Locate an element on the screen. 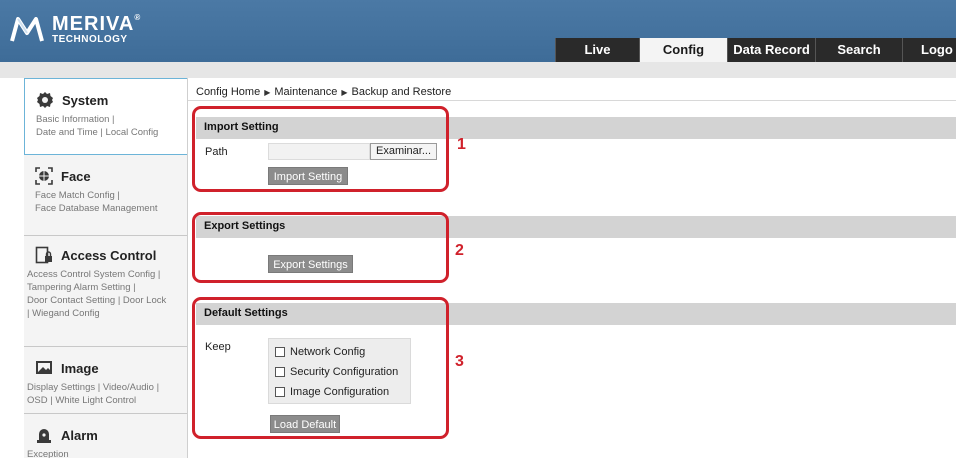 The width and height of the screenshot is (956, 458). sidebar-title-access-control: Access Control is located at coordinates (109, 255).